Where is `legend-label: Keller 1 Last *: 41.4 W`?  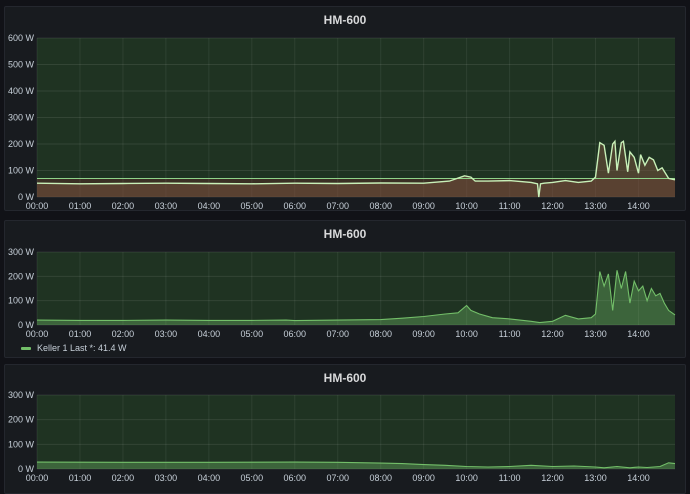 legend-label: Keller 1 Last *: 41.4 W is located at coordinates (82, 348).